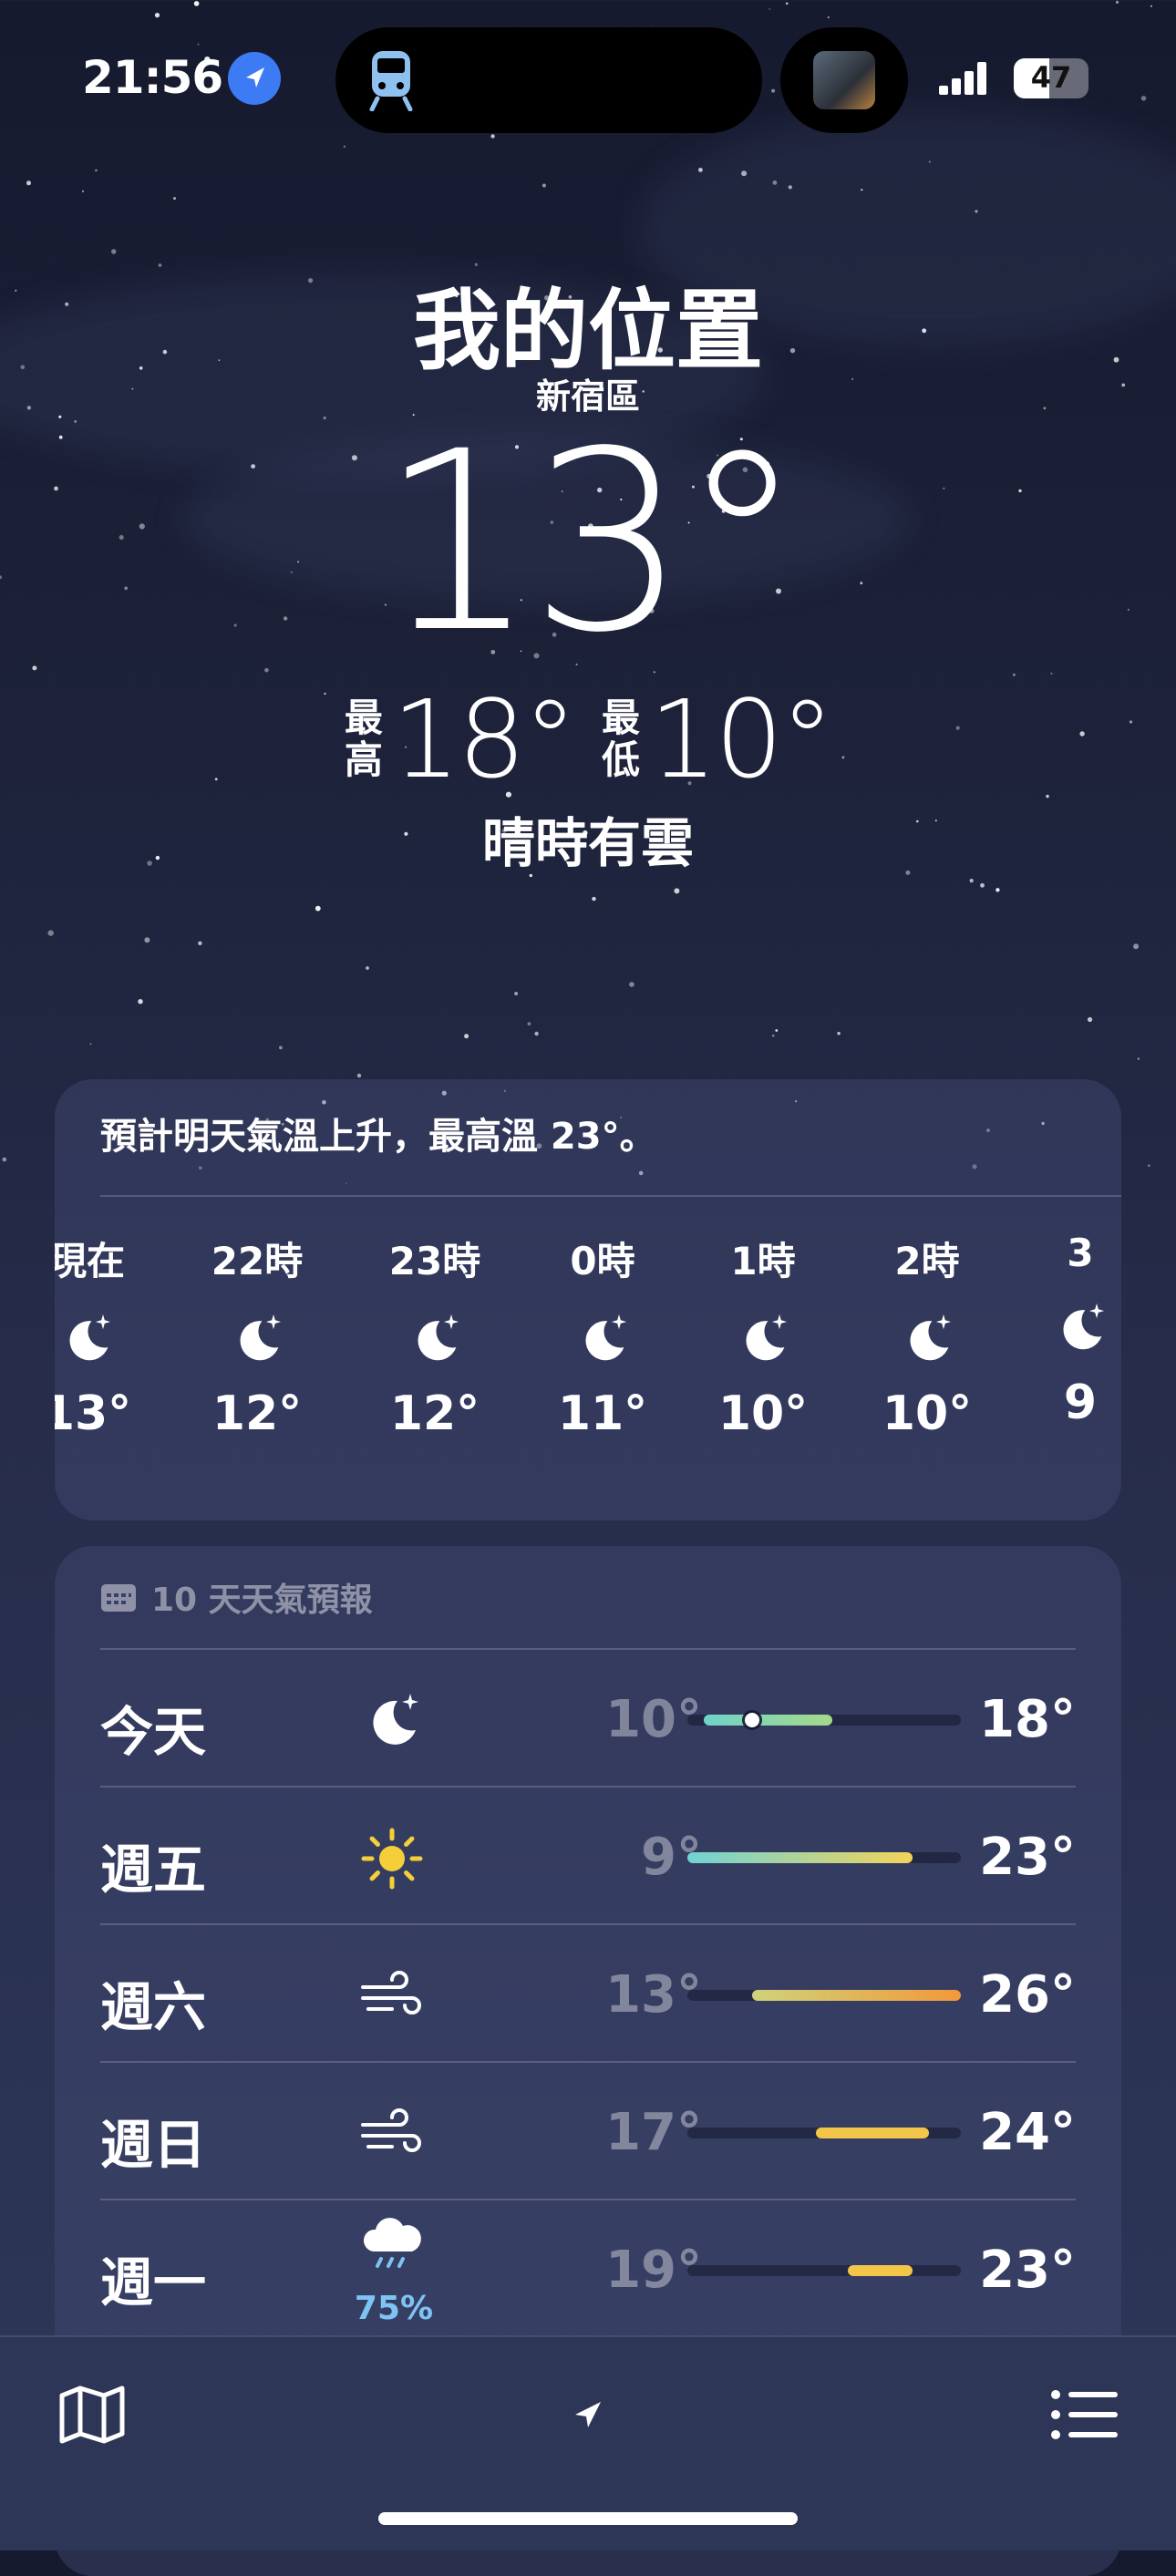 Image resolution: width=1176 pixels, height=2576 pixels. What do you see at coordinates (152, 77) in the screenshot?
I see `status-time: 21:56` at bounding box center [152, 77].